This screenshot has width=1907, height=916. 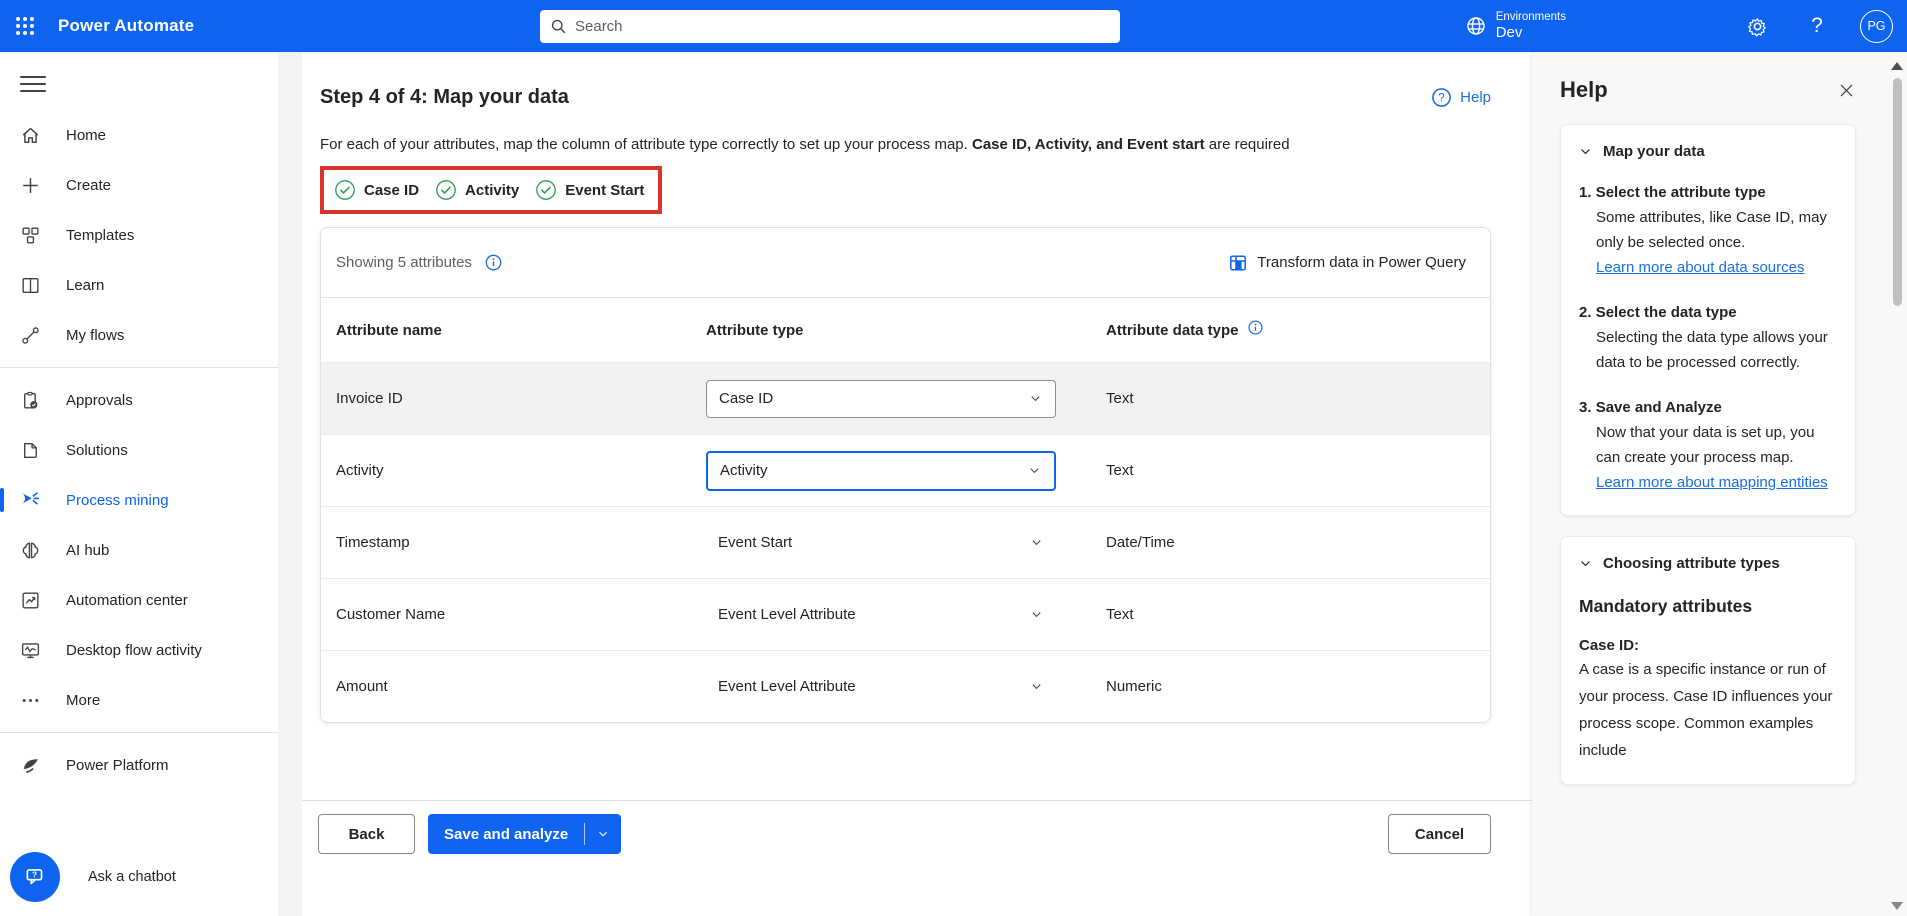 I want to click on help-circle-icon: ?, so click(x=1442, y=97).